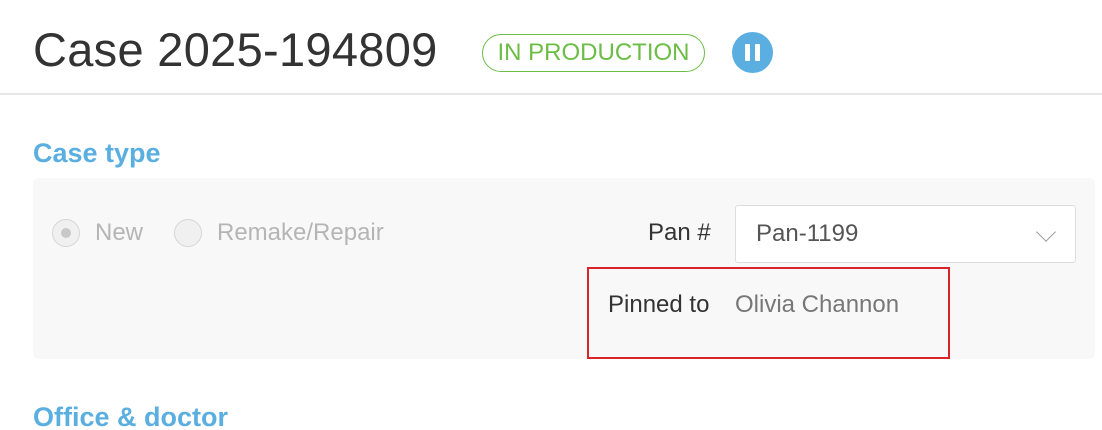  What do you see at coordinates (905, 234) in the screenshot?
I see `pan-select: Pan-1199` at bounding box center [905, 234].